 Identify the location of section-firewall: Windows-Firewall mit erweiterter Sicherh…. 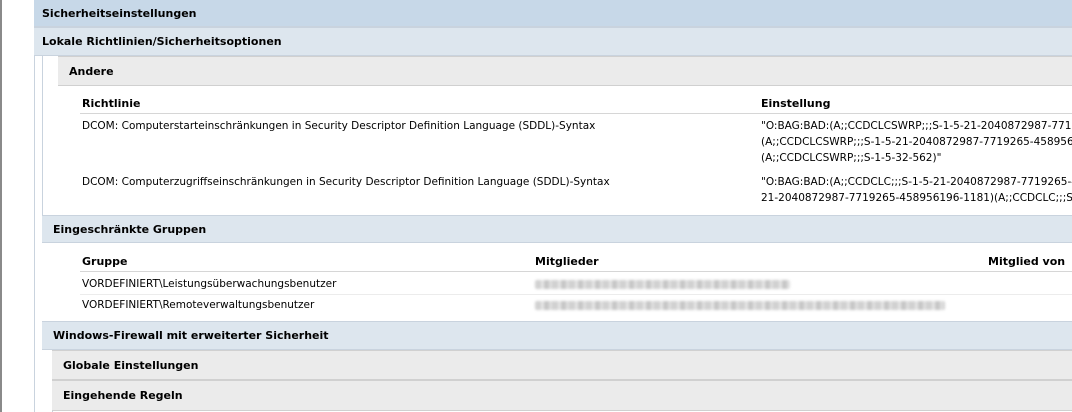
(557, 335).